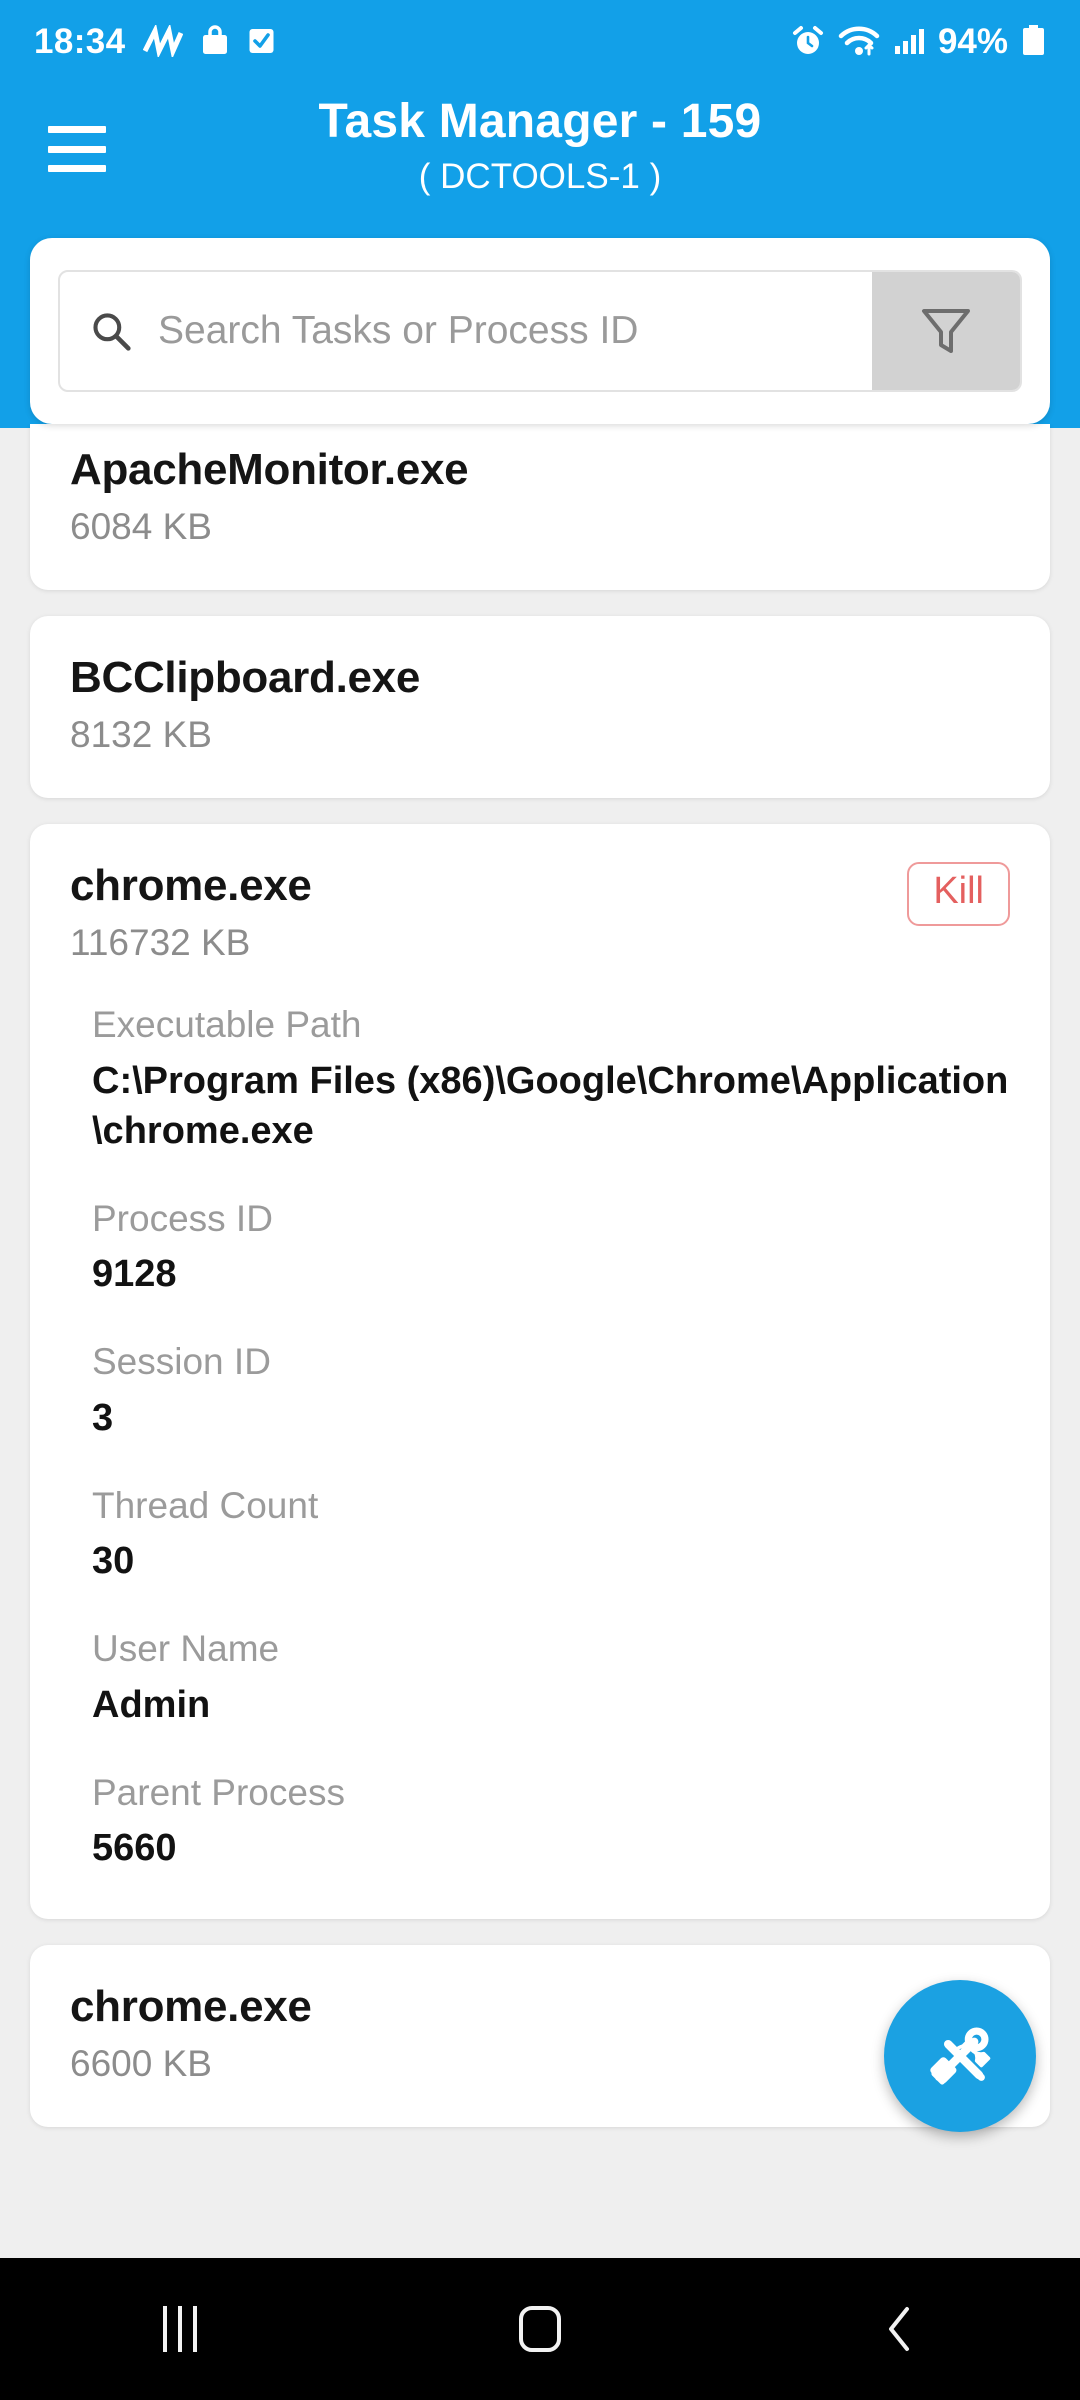  What do you see at coordinates (972, 41) in the screenshot?
I see `battery-percent: 94%` at bounding box center [972, 41].